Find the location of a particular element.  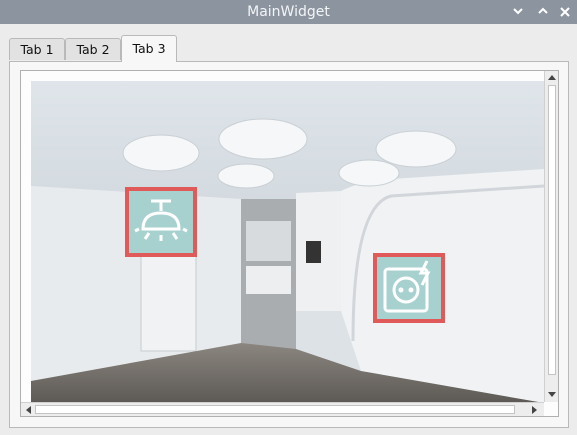

tab-1-label: Tab 1 is located at coordinates (37, 49).